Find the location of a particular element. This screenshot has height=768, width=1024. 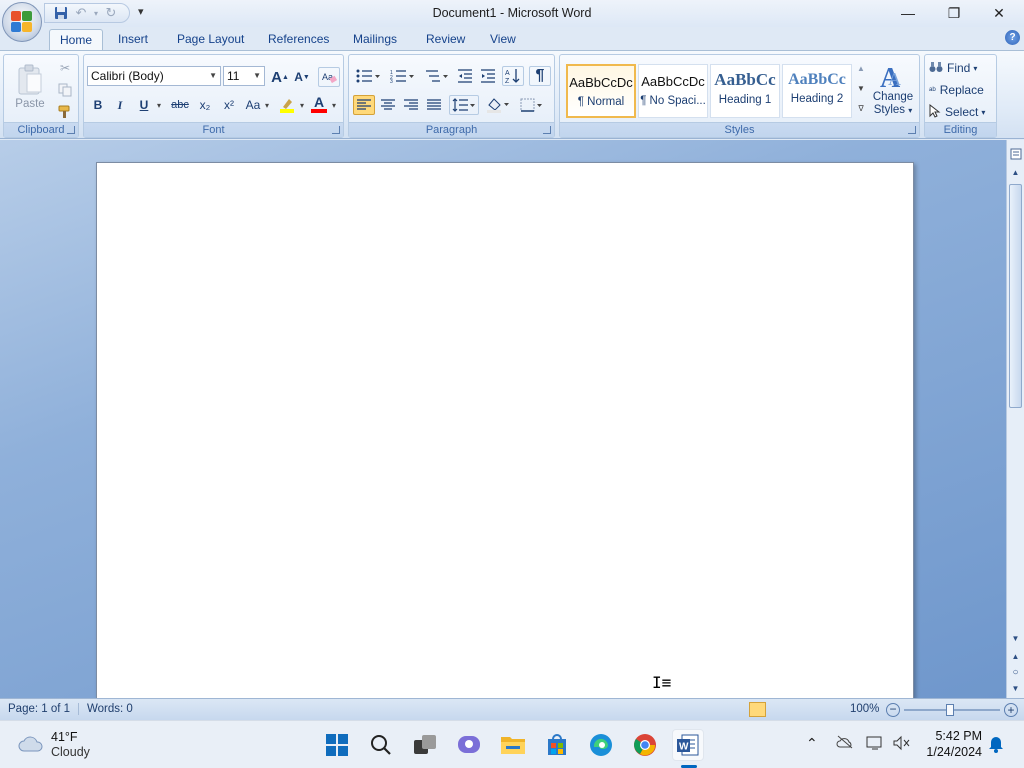

borders-button is located at coordinates (532, 105).